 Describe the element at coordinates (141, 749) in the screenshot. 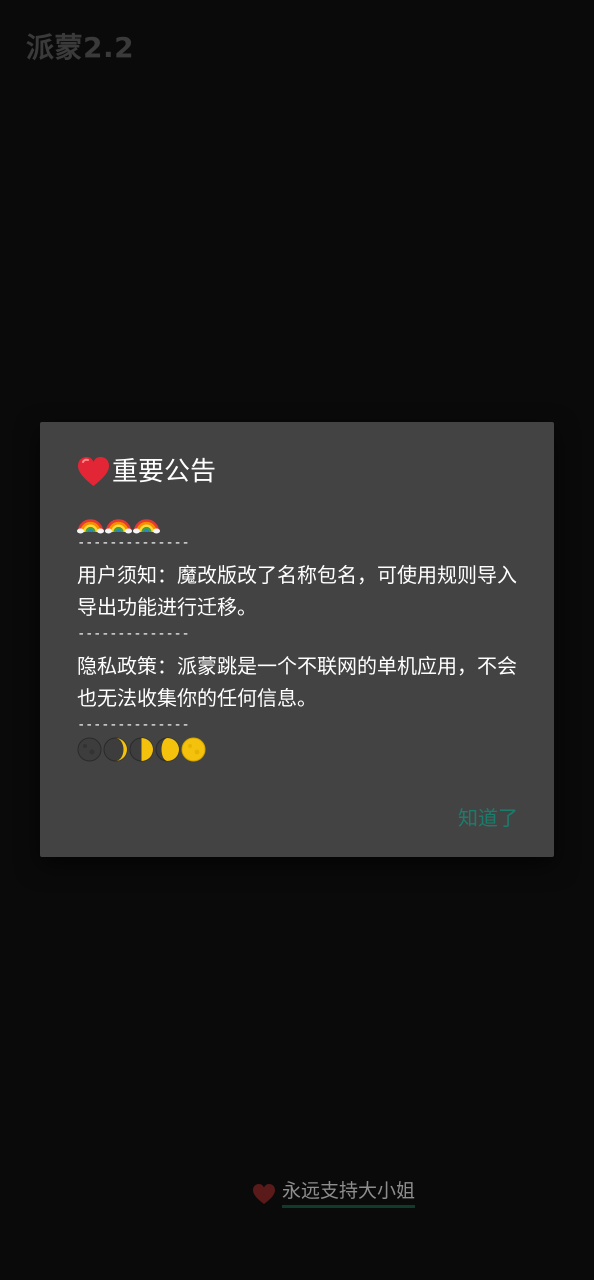

I see `first-quarter-moon-icon` at that location.